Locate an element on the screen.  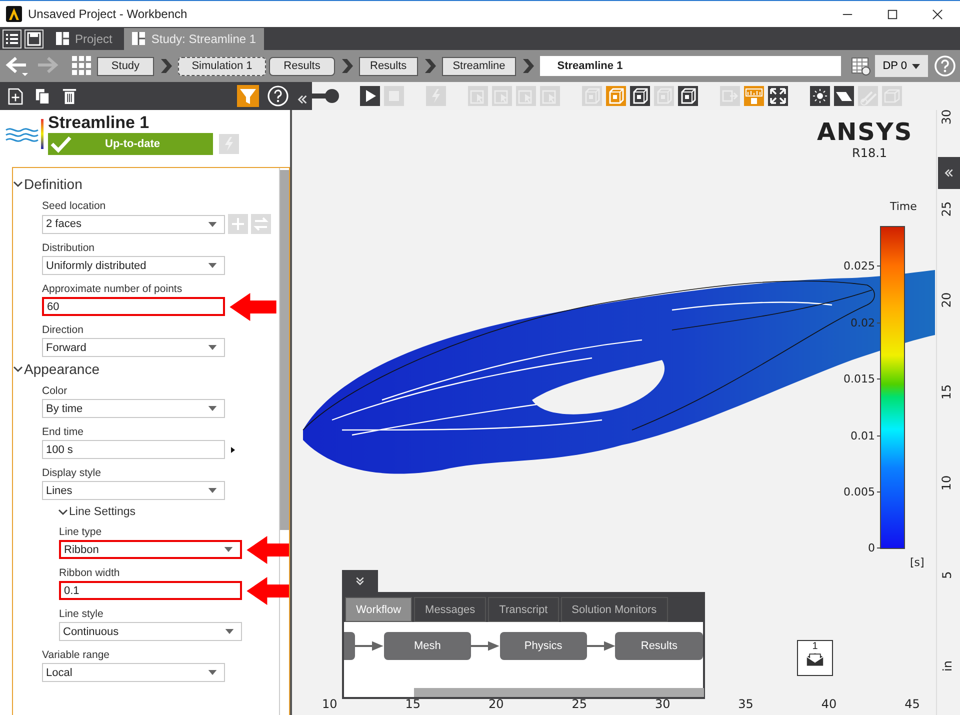
trash-icon is located at coordinates (69, 96).